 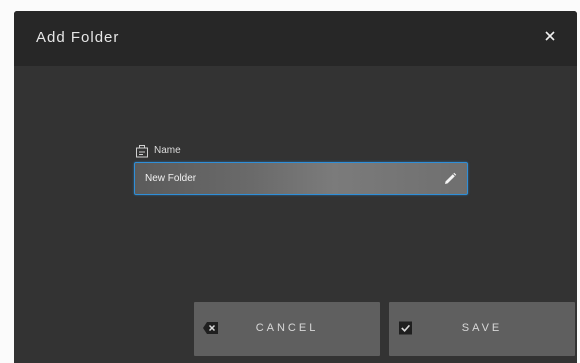 What do you see at coordinates (167, 150) in the screenshot?
I see `name-field-label: Name` at bounding box center [167, 150].